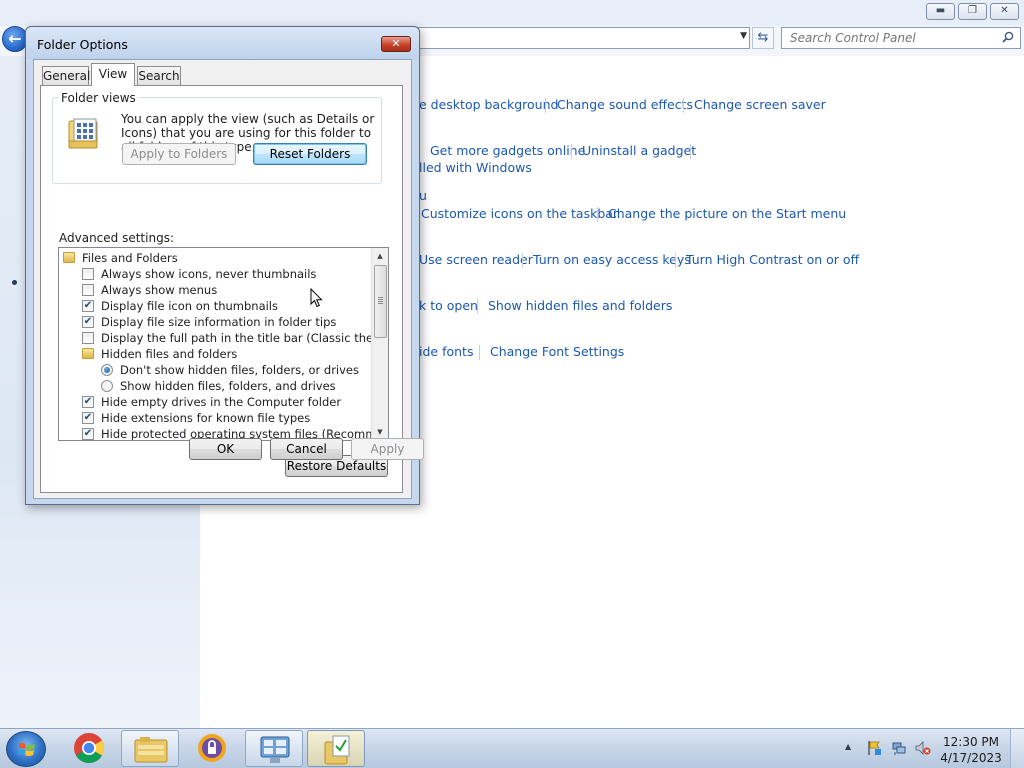 The height and width of the screenshot is (768, 1024). Describe the element at coordinates (380, 256) in the screenshot. I see `scroll-up-arrow-icon: ▲` at that location.